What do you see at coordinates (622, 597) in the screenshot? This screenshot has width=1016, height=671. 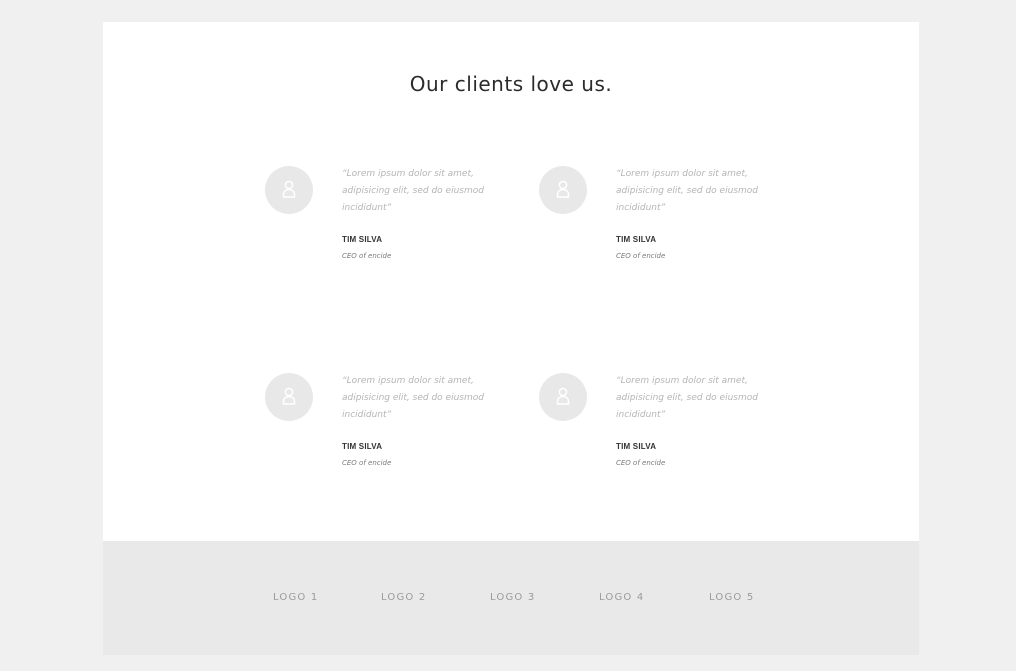 I see `client-logo: LOGO 4` at bounding box center [622, 597].